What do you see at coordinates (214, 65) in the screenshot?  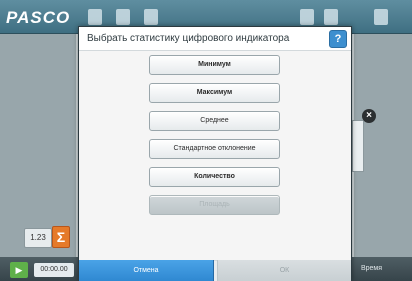 I see `option-minimum-button: Минимум` at bounding box center [214, 65].